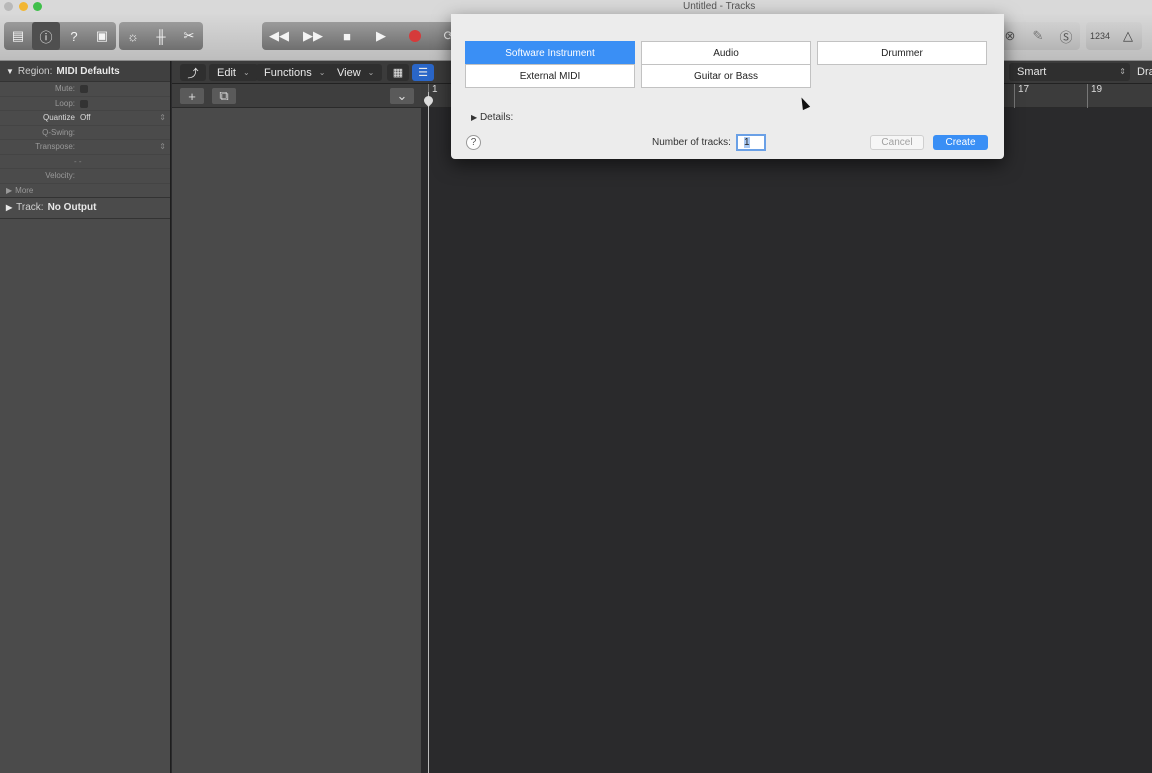  I want to click on placeholder-row: - -, so click(85, 162).